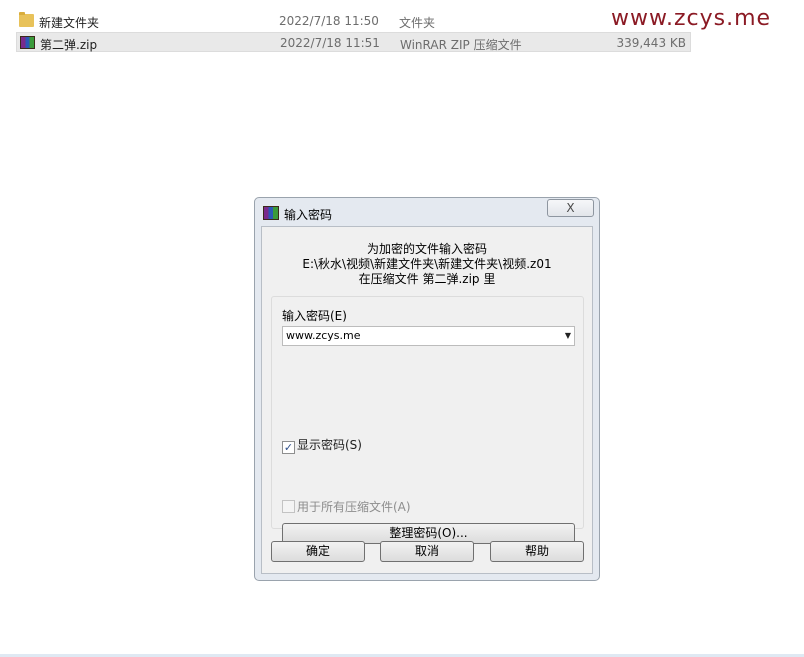 The width and height of the screenshot is (804, 657). I want to click on show-password-label: 显示密码(S), so click(329, 445).